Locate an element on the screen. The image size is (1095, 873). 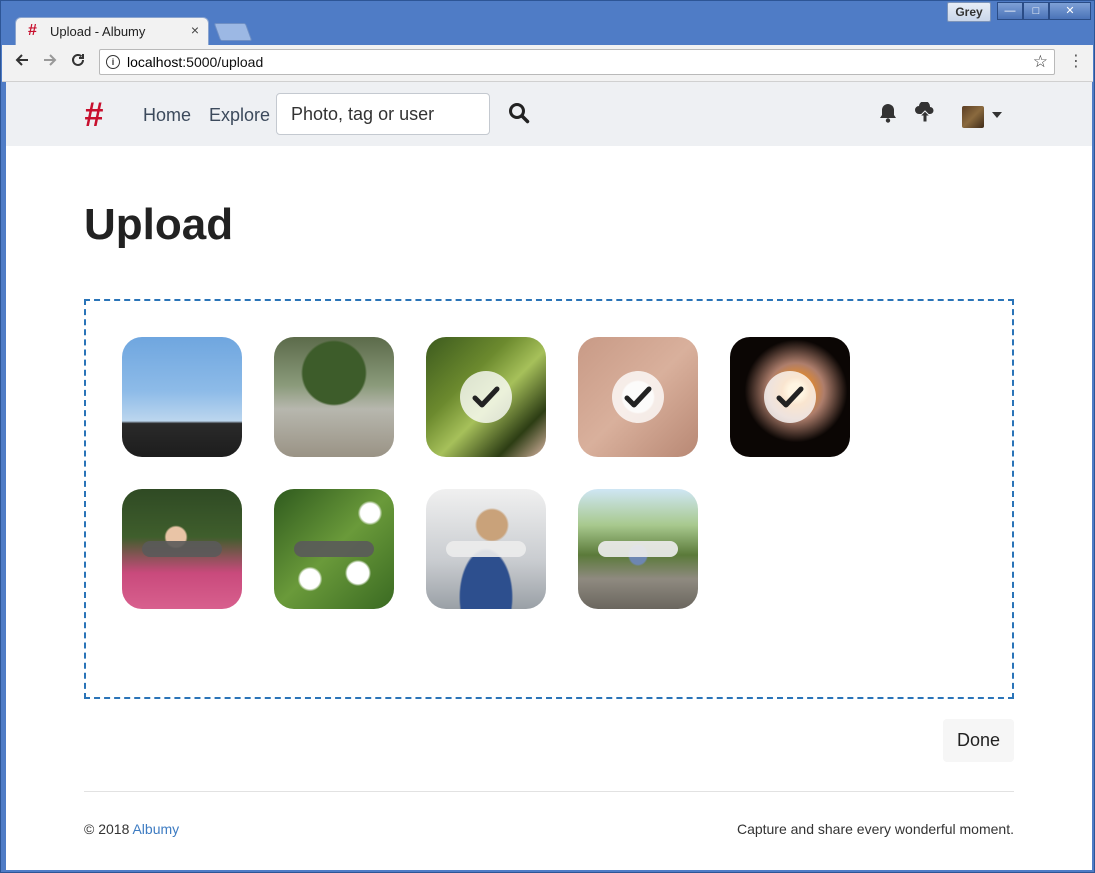
tab-title: Upload - Albumy is located at coordinates (98, 31).